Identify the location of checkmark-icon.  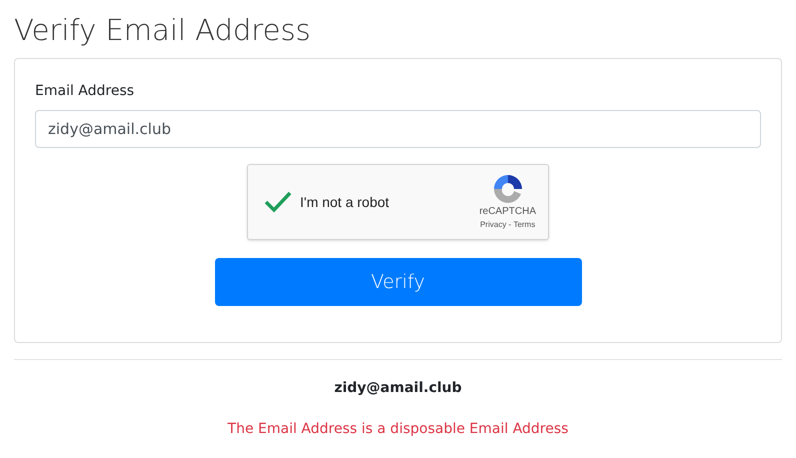
(278, 202).